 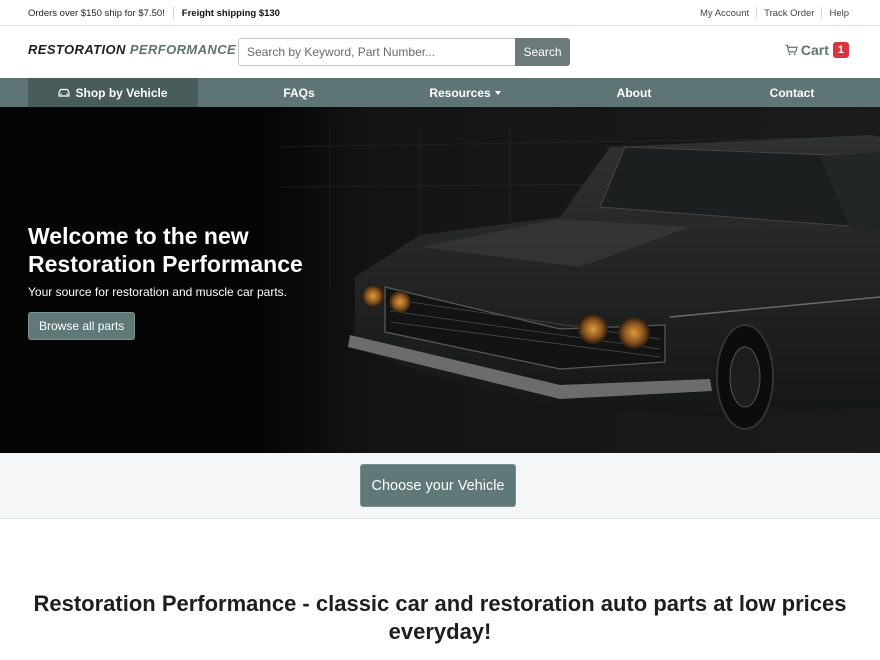 What do you see at coordinates (96, 13) in the screenshot?
I see `shipping-promo: Orders over $150 ship for $7.50!` at bounding box center [96, 13].